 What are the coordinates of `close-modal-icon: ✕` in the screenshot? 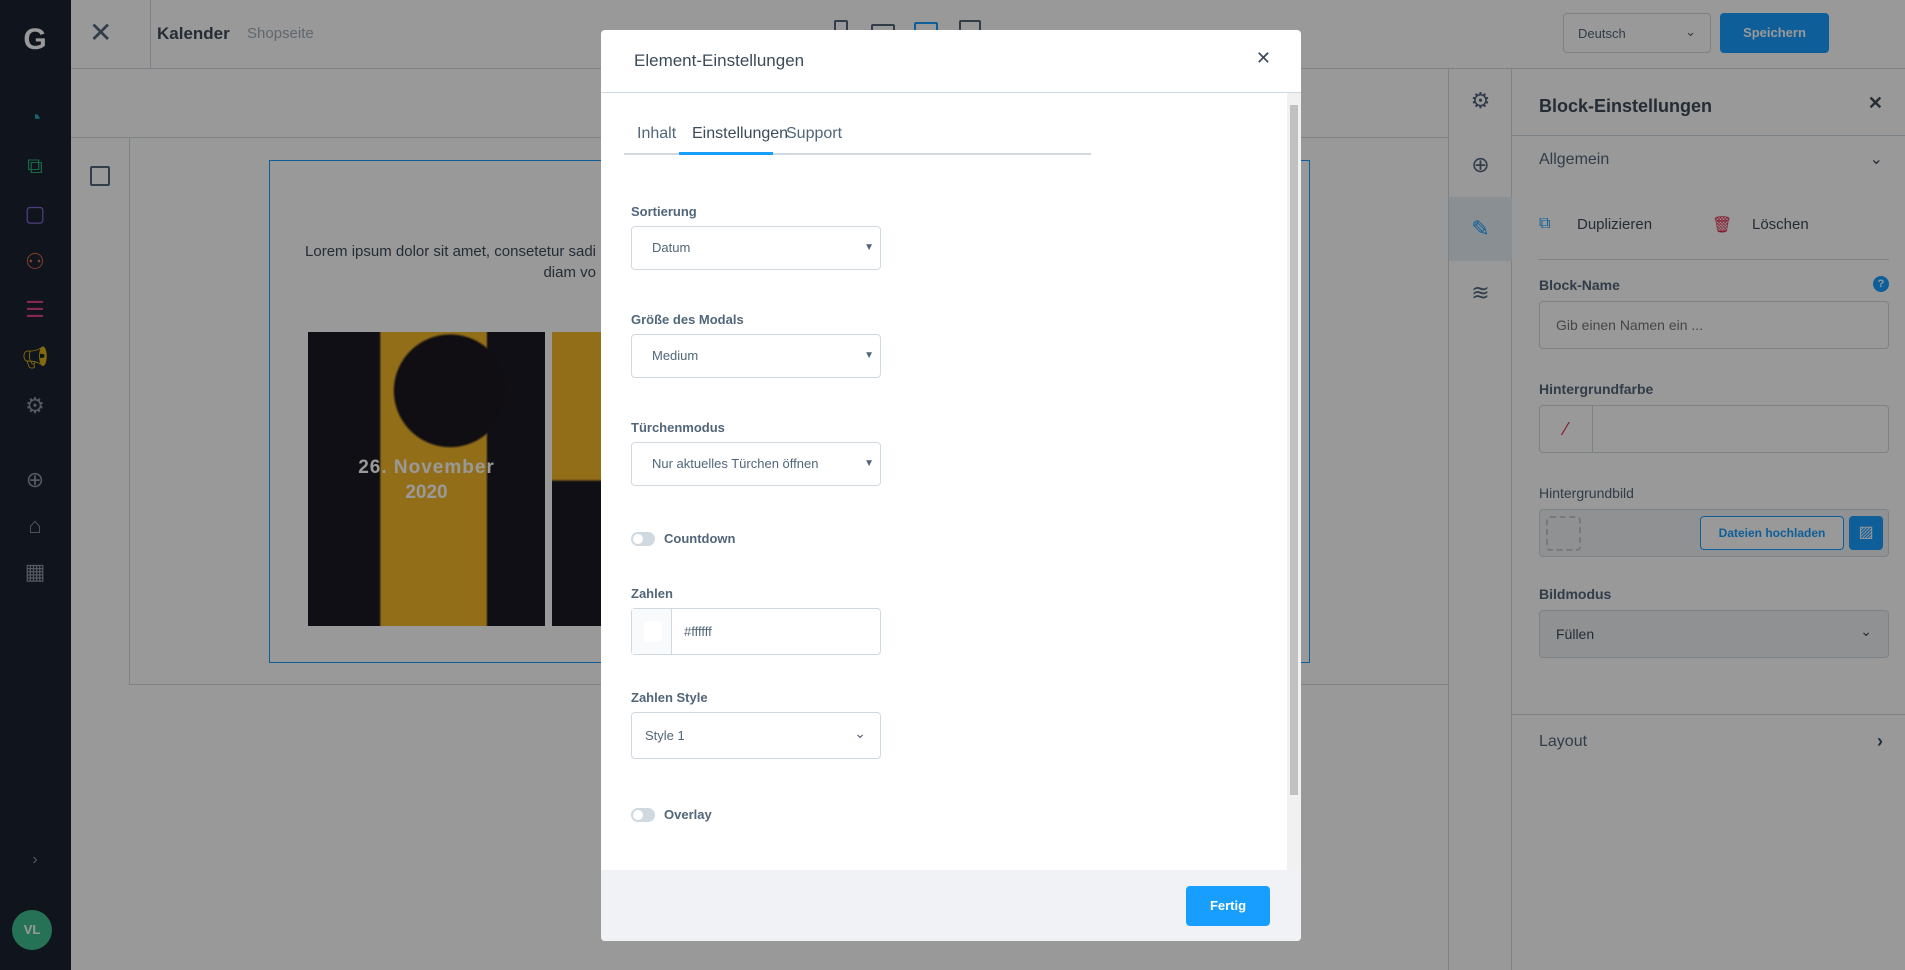 It's located at (1263, 58).